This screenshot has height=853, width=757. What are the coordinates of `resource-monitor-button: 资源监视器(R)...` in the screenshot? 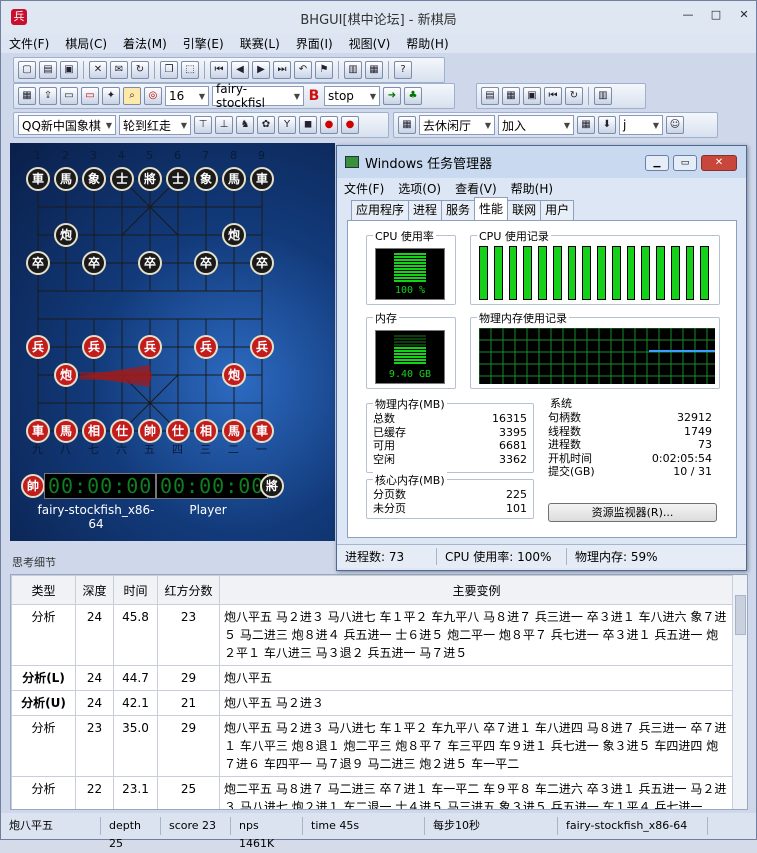 It's located at (632, 512).